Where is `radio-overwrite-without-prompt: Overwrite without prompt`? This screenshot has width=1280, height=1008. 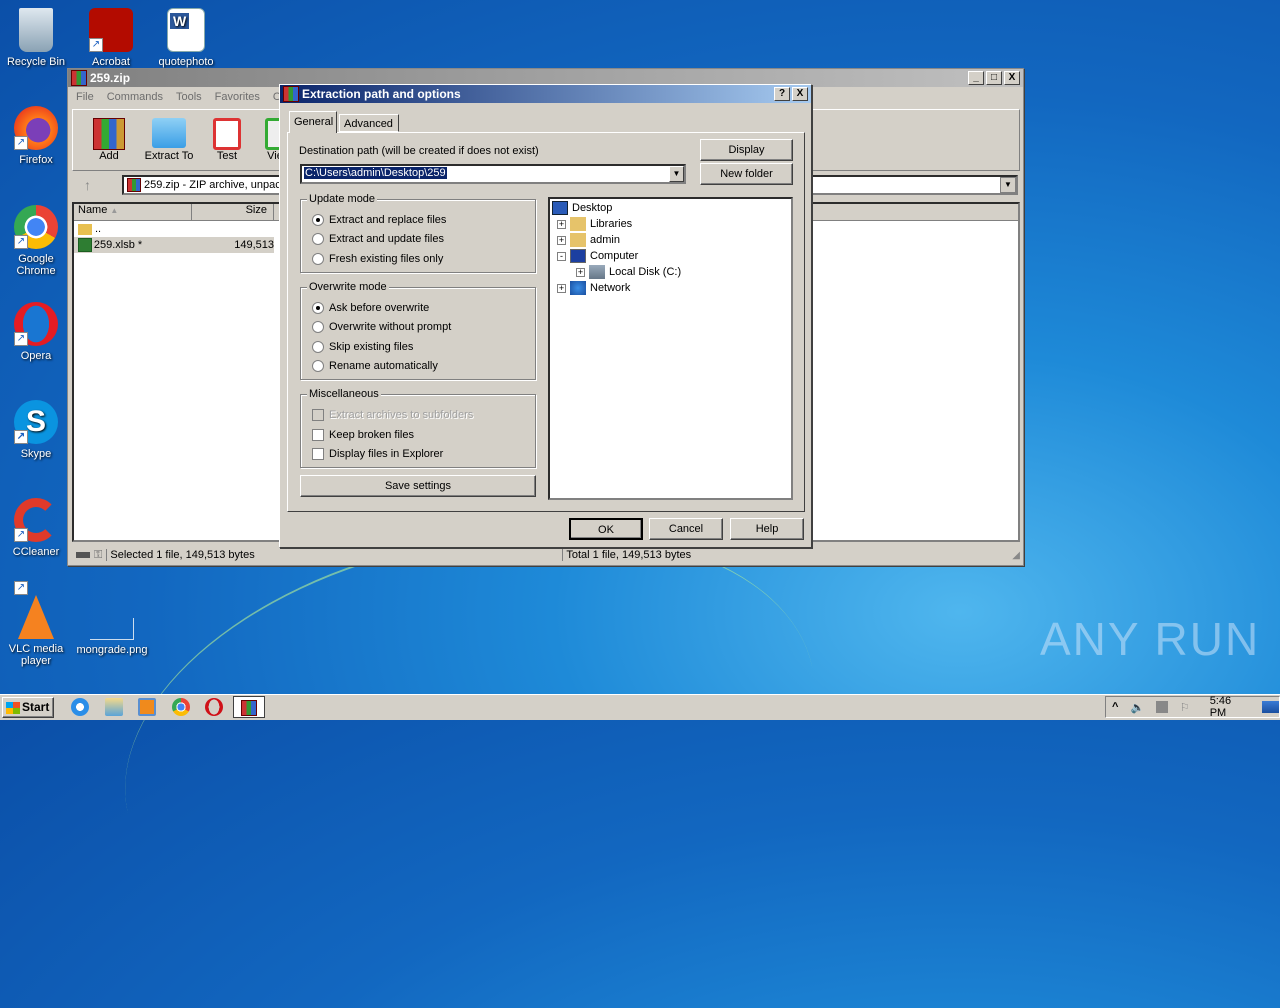 radio-overwrite-without-prompt: Overwrite without prompt is located at coordinates (381, 327).